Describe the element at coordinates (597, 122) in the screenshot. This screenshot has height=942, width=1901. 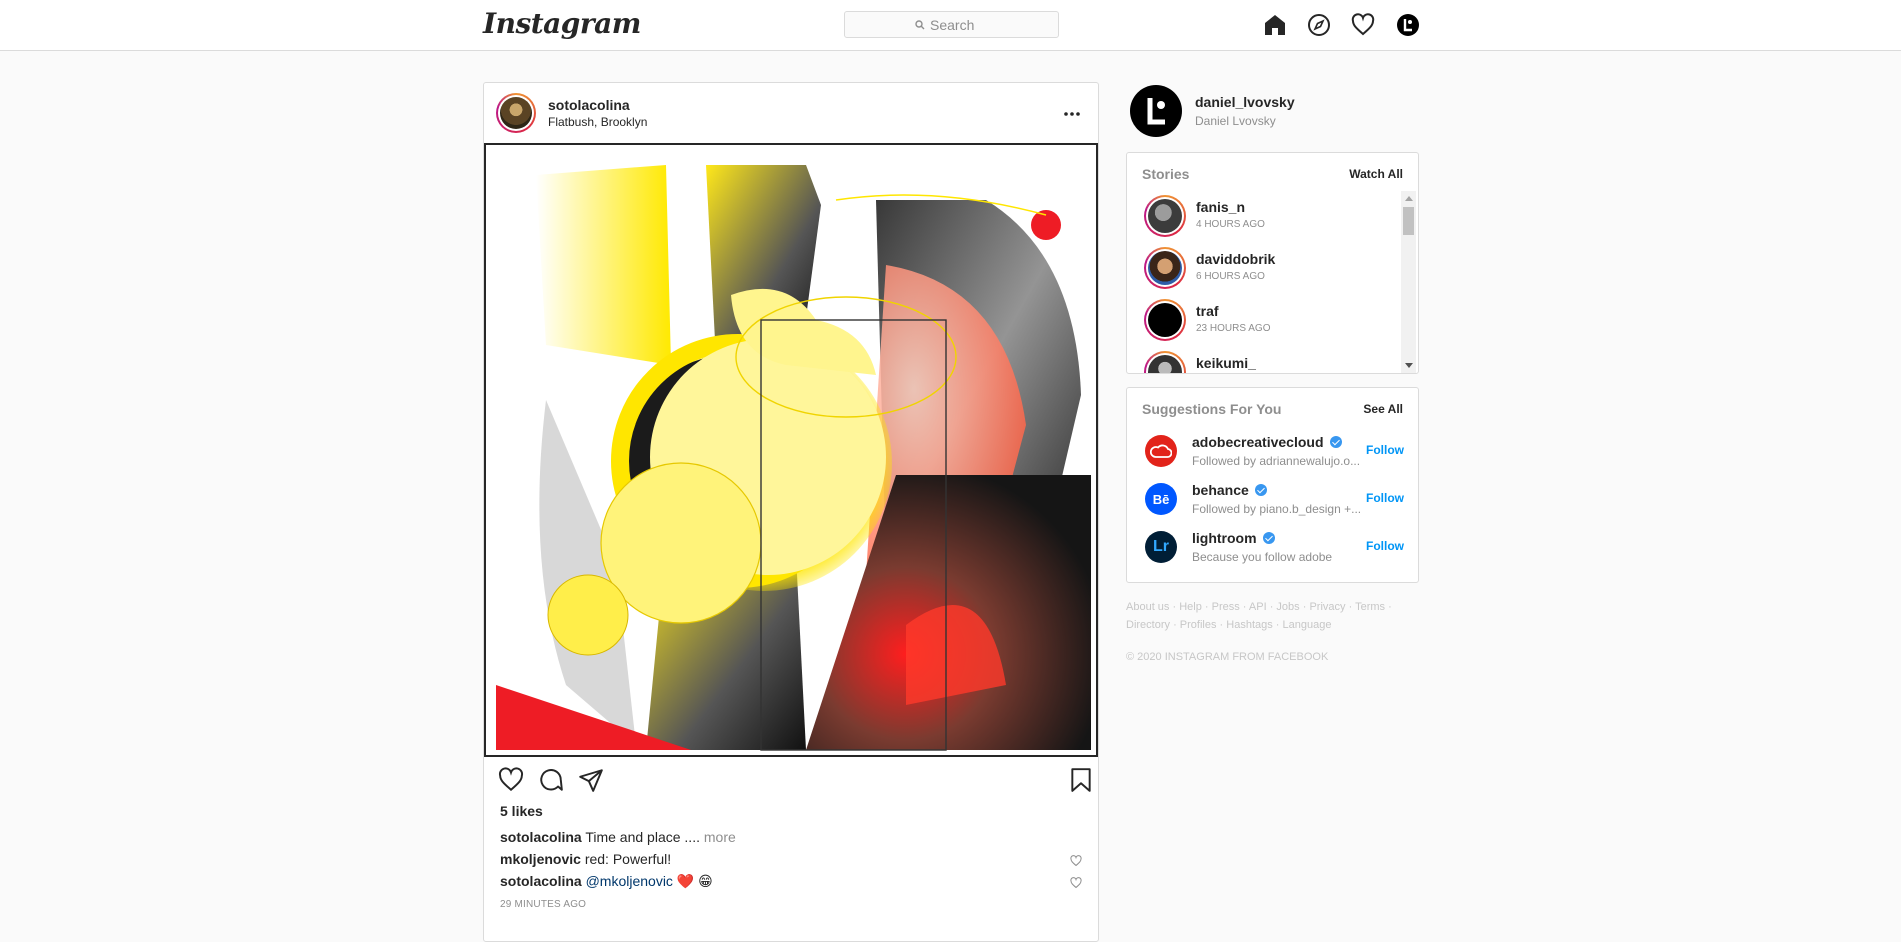
I see `post-location: Flatbush, Brooklyn` at that location.